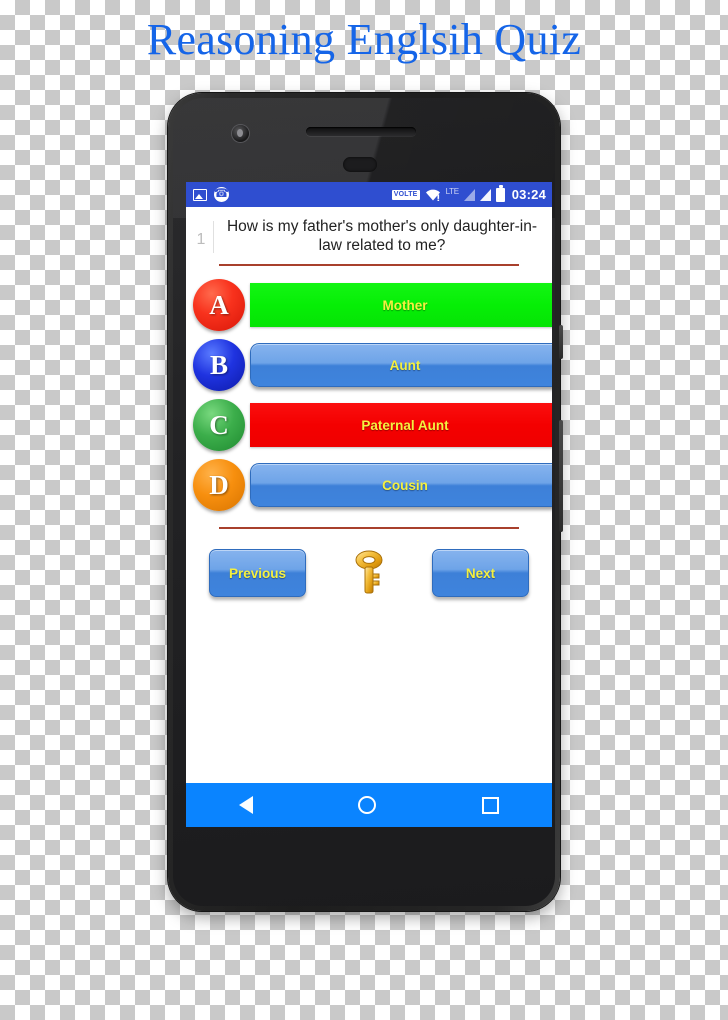 The width and height of the screenshot is (728, 1020). I want to click on option-row-b: B Aunt, so click(369, 365).